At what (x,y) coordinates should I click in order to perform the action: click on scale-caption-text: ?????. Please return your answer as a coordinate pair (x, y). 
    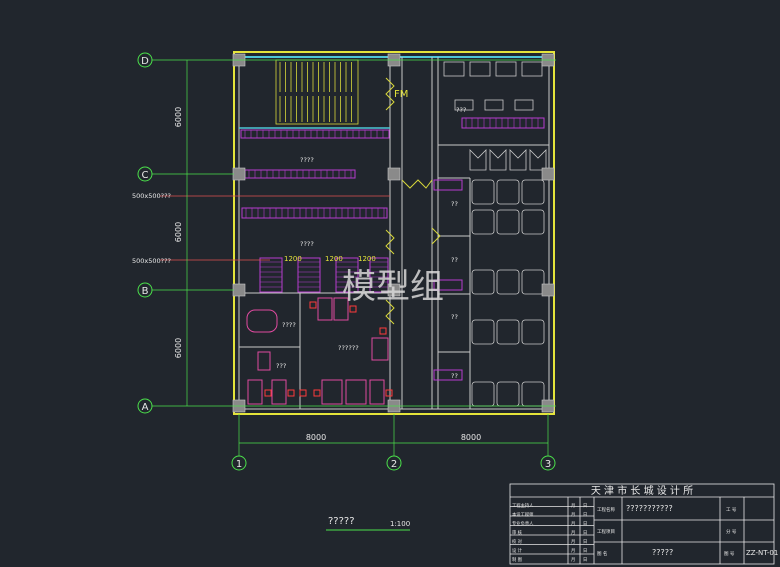
    Looking at the image, I should click on (341, 521).